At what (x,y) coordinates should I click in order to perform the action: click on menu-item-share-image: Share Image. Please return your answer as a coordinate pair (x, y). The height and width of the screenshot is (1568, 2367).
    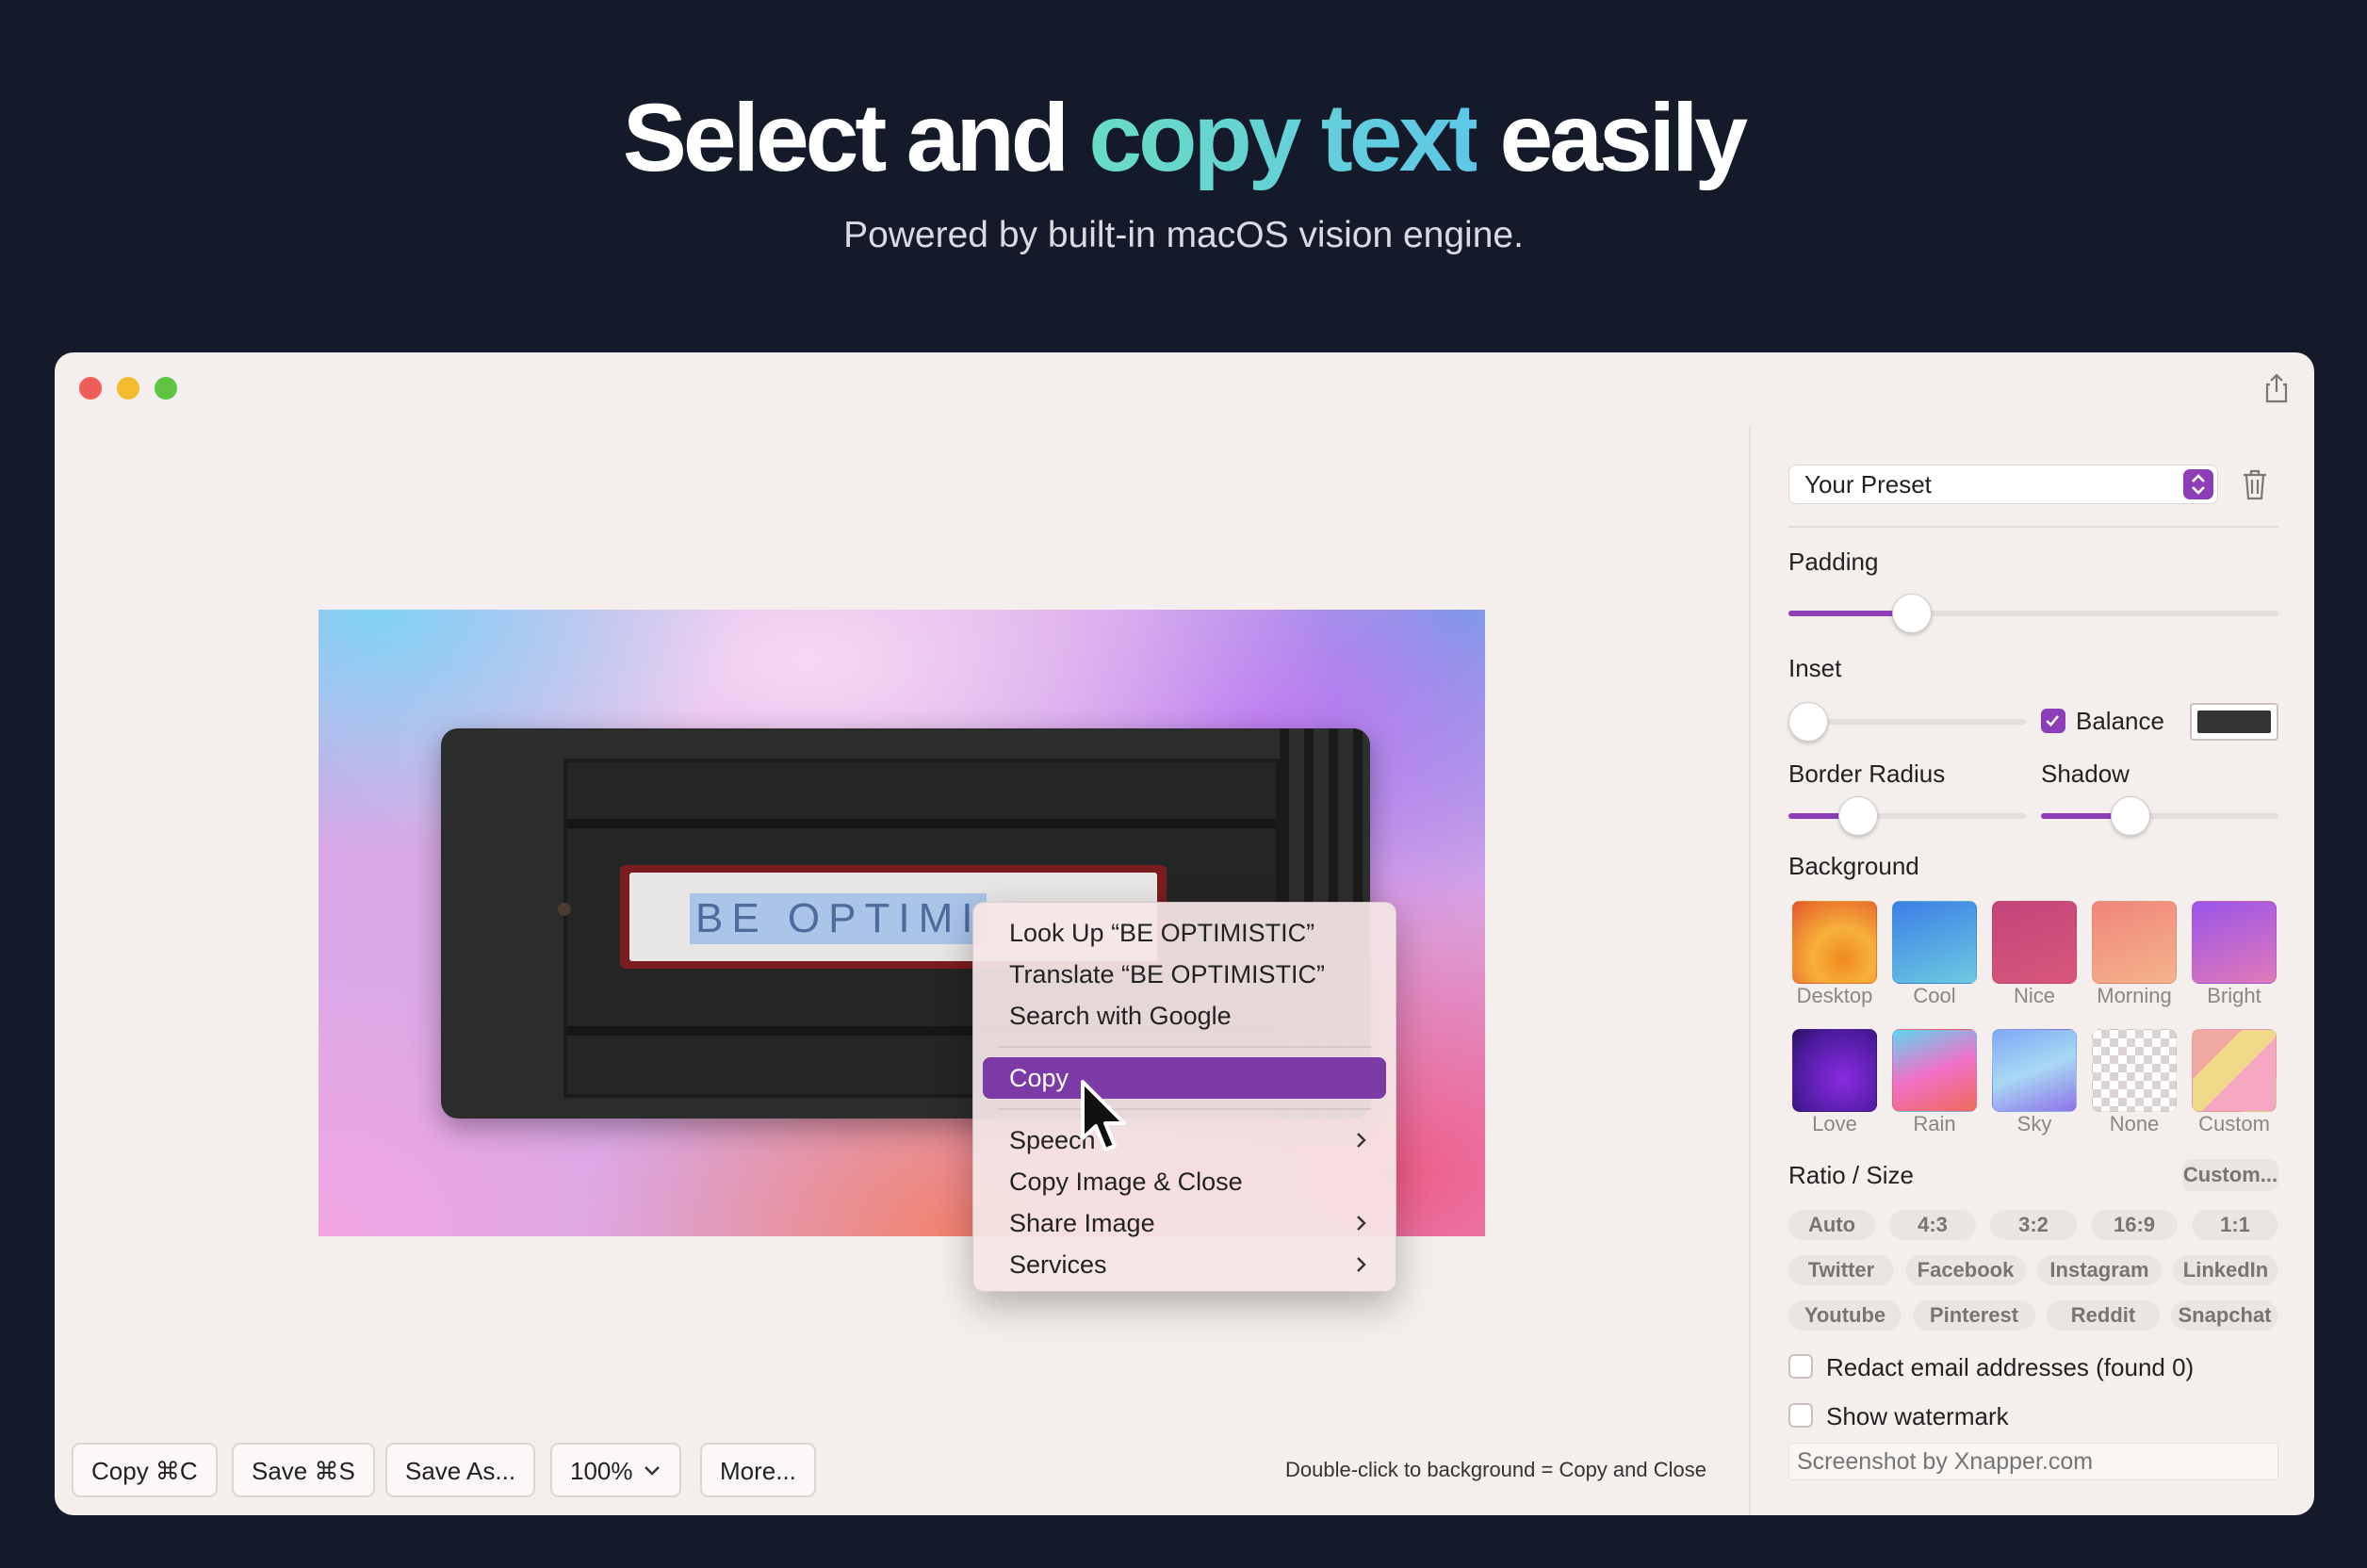
    Looking at the image, I should click on (1184, 1223).